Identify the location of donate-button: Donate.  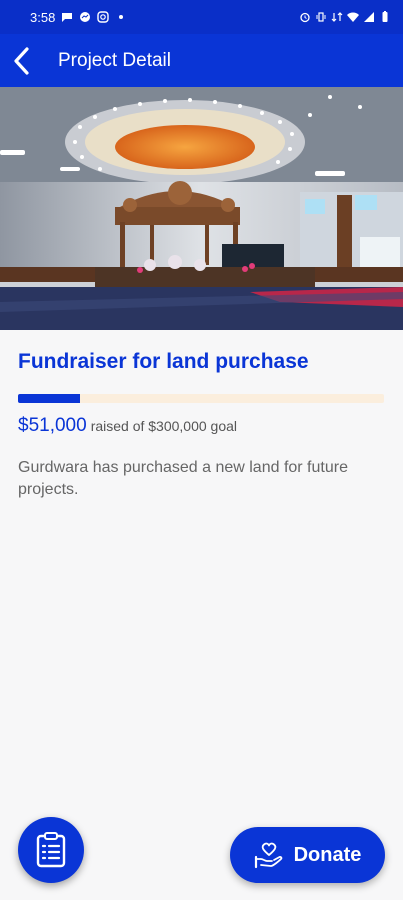
(307, 855).